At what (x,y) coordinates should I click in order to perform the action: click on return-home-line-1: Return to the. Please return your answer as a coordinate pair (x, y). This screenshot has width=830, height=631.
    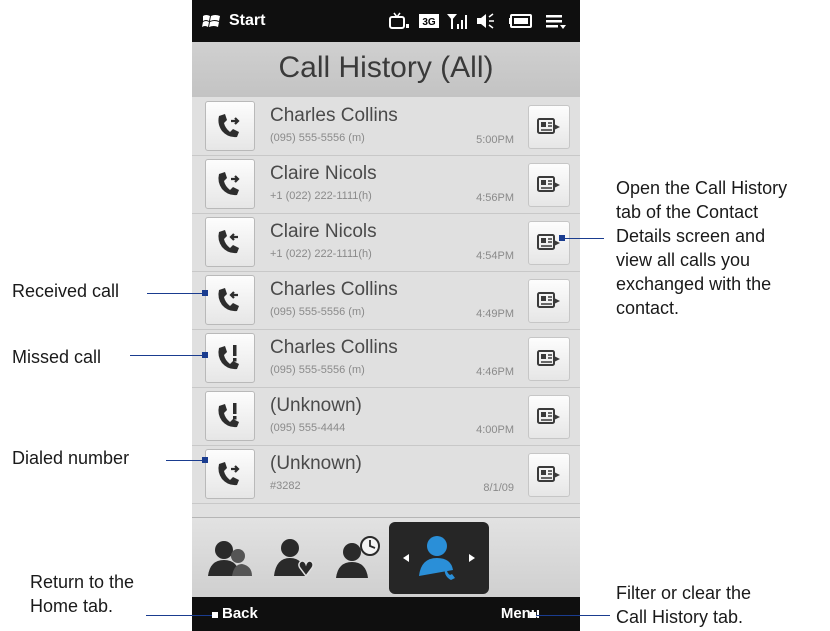
    Looking at the image, I should click on (82, 582).